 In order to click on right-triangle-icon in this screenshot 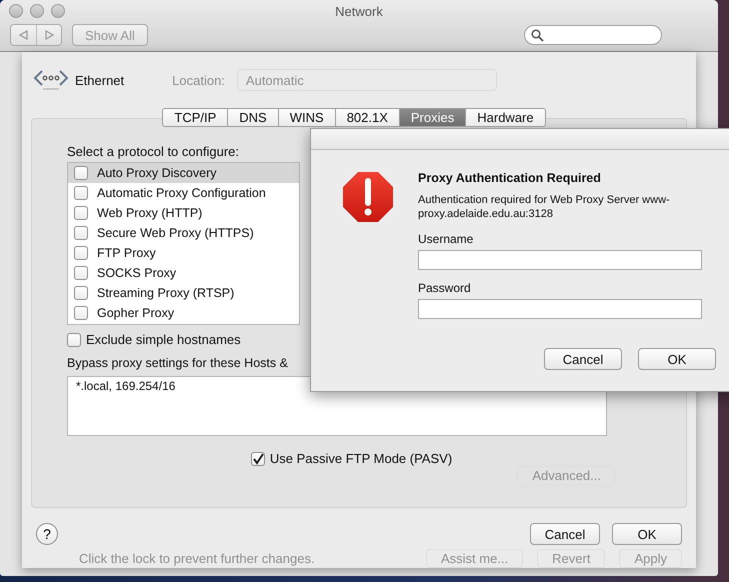, I will do `click(49, 35)`.